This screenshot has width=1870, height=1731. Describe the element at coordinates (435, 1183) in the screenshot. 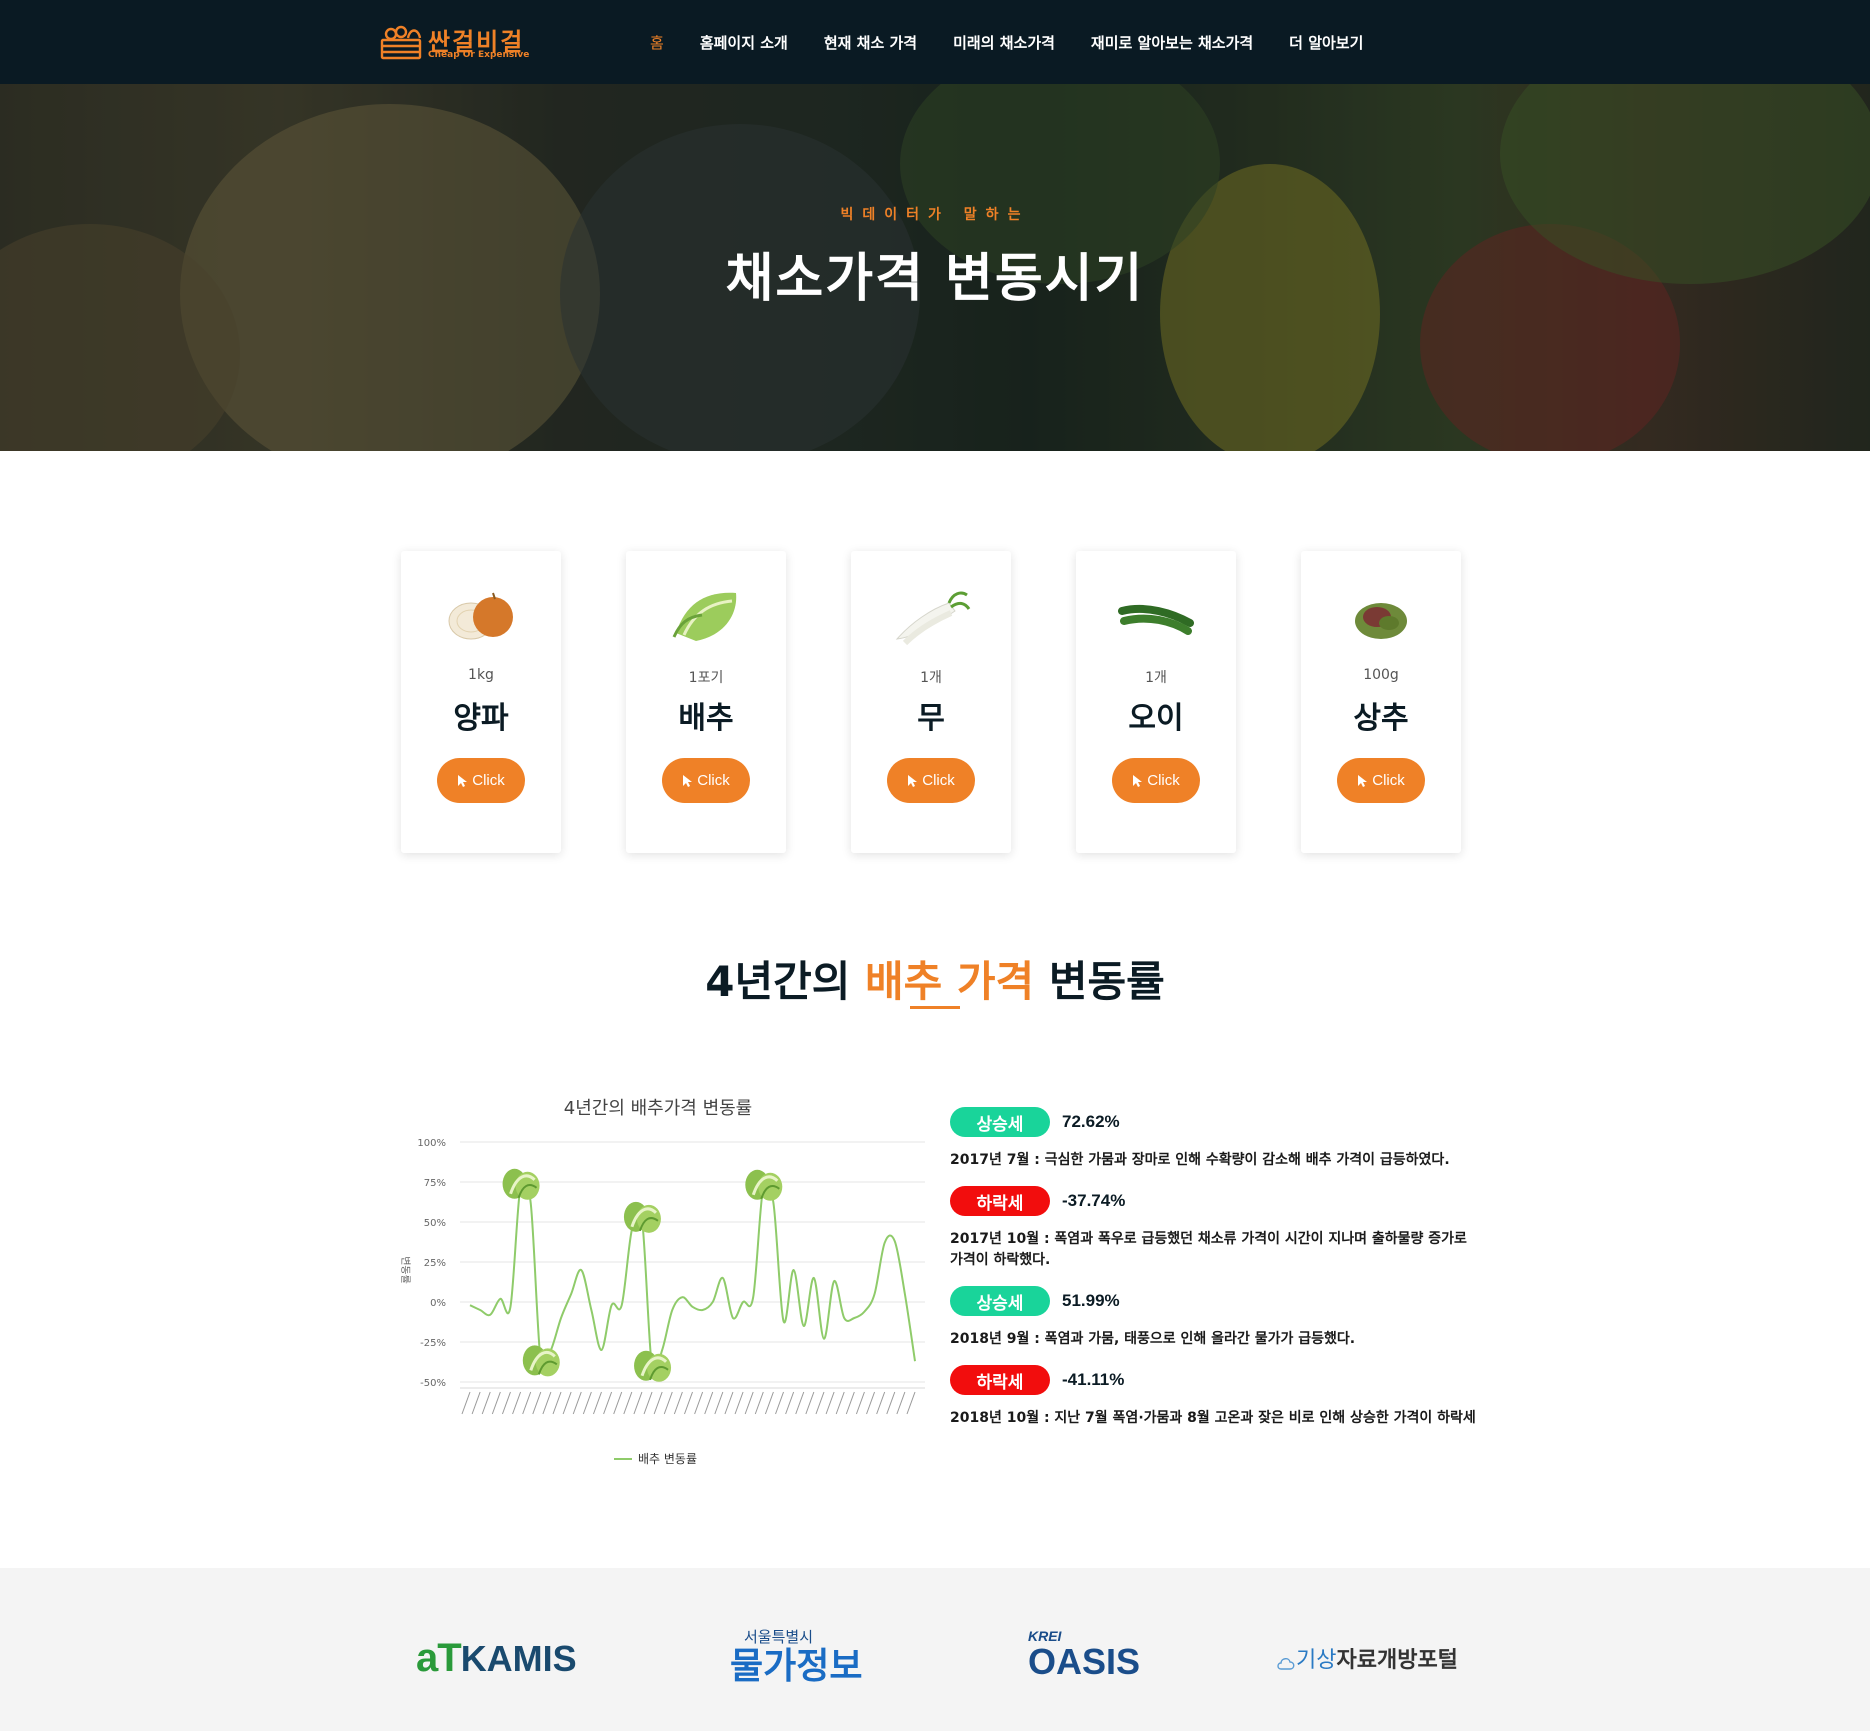

I see `y-tick-label: 75%` at that location.